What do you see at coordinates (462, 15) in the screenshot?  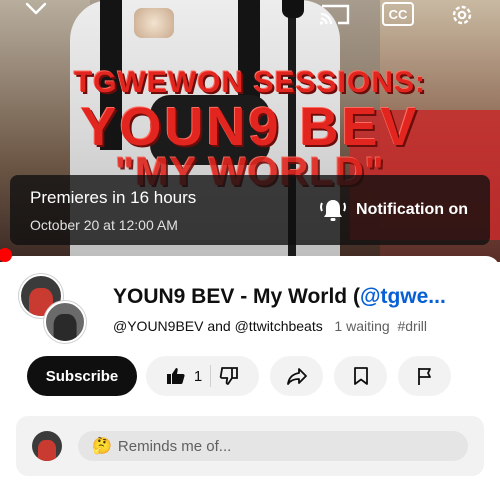 I see `settings-icon` at bounding box center [462, 15].